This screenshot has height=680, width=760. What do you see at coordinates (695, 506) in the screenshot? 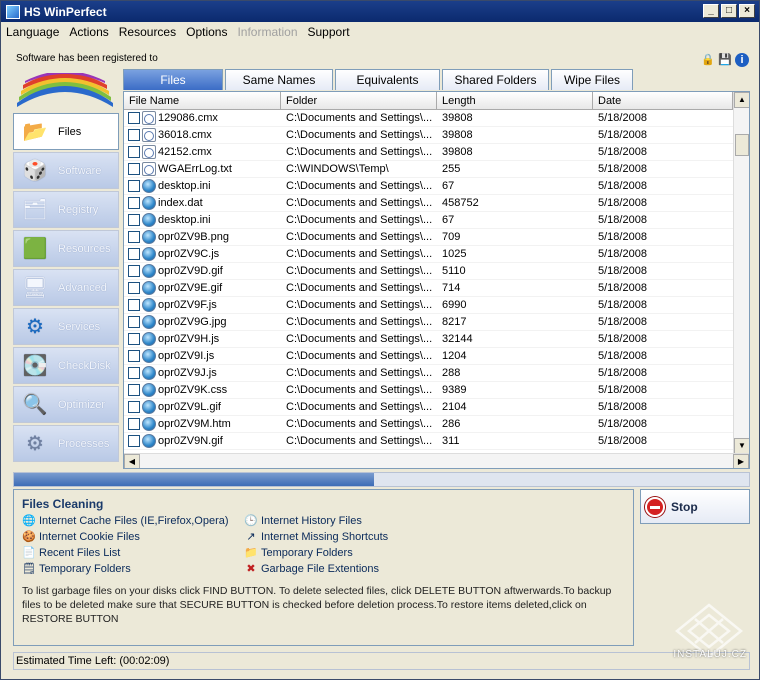
I see `stop-button: Stop` at bounding box center [695, 506].